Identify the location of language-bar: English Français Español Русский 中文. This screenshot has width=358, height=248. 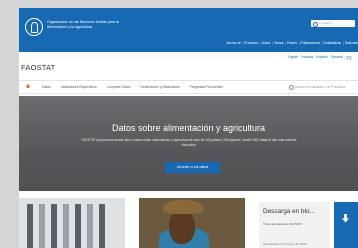
(320, 57).